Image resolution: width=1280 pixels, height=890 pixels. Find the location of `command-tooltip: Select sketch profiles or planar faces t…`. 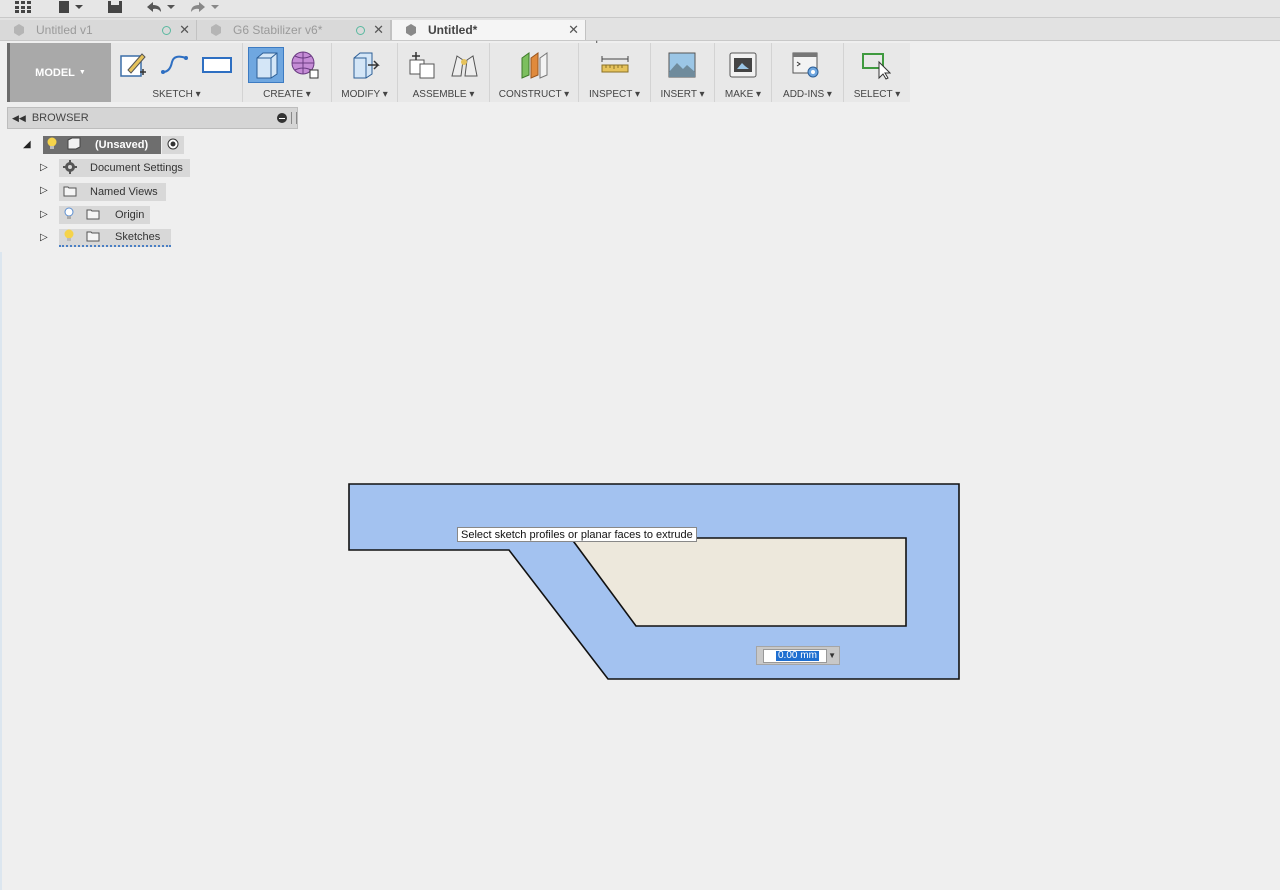

command-tooltip: Select sketch profiles or planar faces t… is located at coordinates (577, 534).